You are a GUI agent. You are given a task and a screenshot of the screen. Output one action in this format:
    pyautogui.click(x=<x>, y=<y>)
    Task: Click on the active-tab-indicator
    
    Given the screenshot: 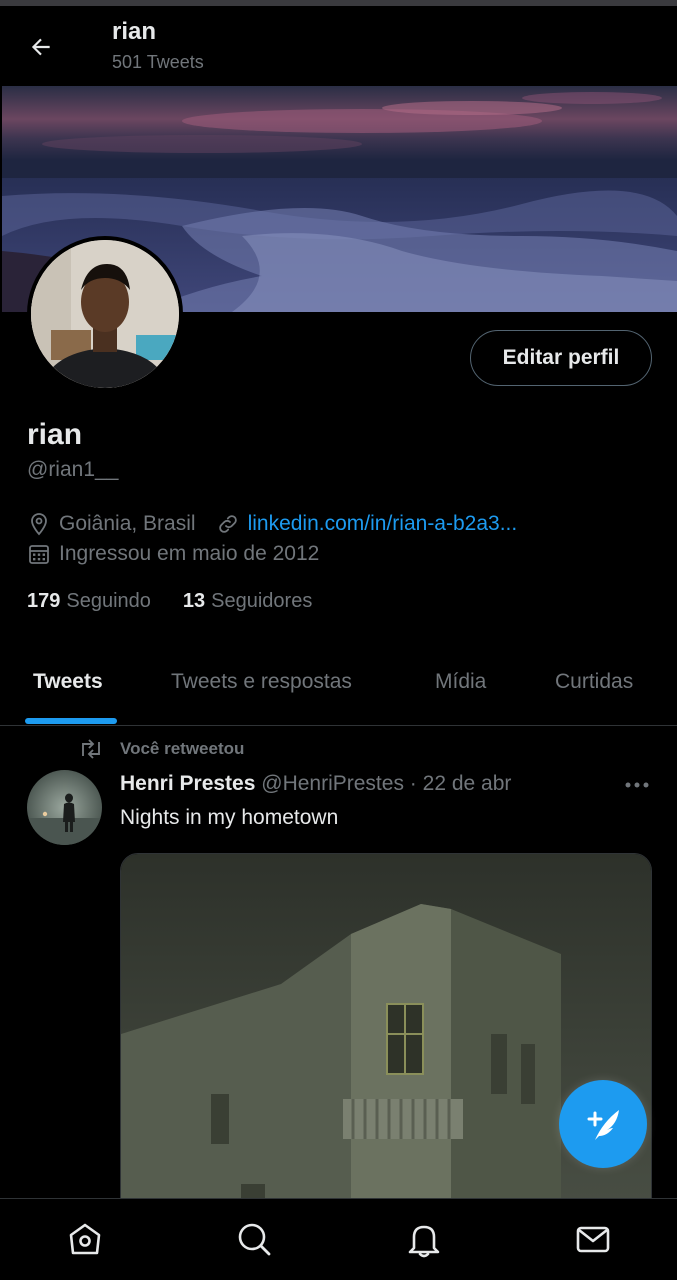 What is the action you would take?
    pyautogui.click(x=71, y=721)
    